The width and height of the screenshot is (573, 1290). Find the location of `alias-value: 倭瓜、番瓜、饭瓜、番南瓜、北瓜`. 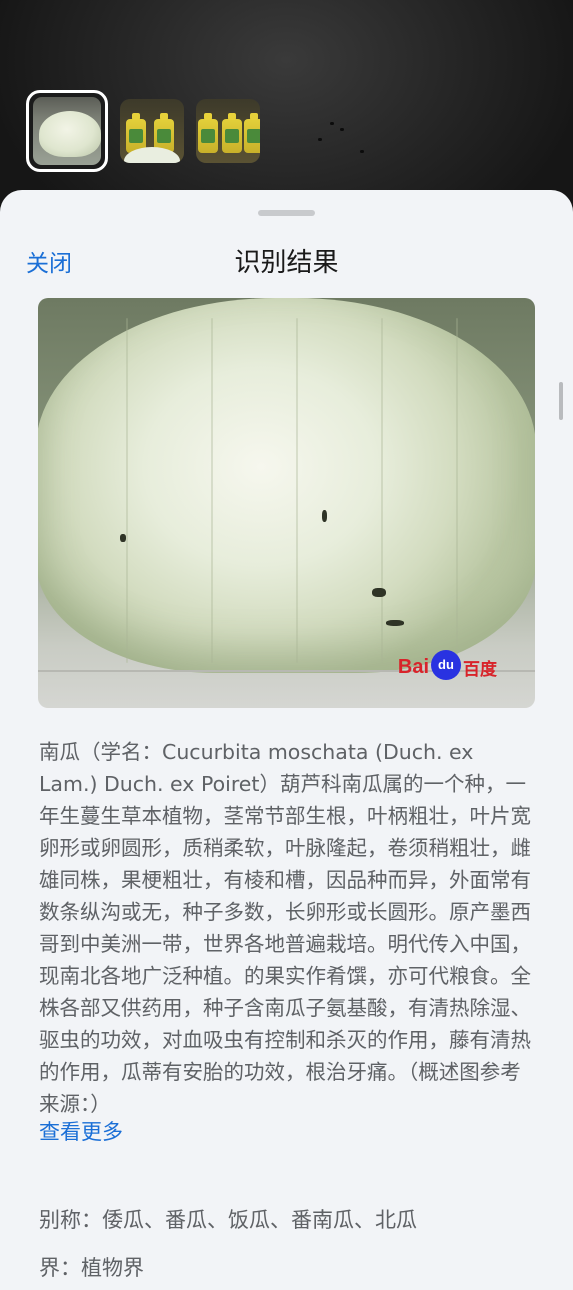

alias-value: 倭瓜、番瓜、饭瓜、番南瓜、北瓜 is located at coordinates (259, 1220).